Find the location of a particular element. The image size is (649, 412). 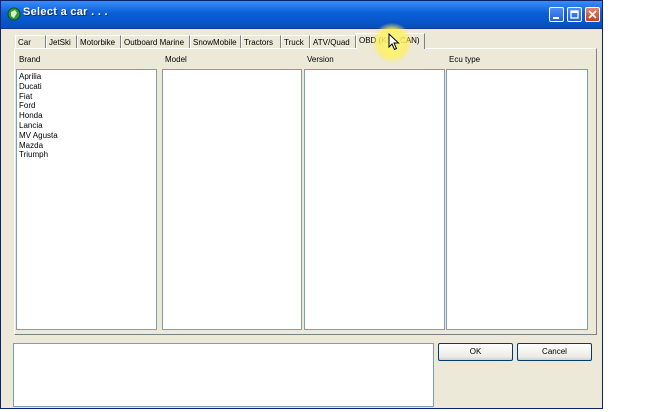

brand-column-header: Brand is located at coordinates (30, 59).